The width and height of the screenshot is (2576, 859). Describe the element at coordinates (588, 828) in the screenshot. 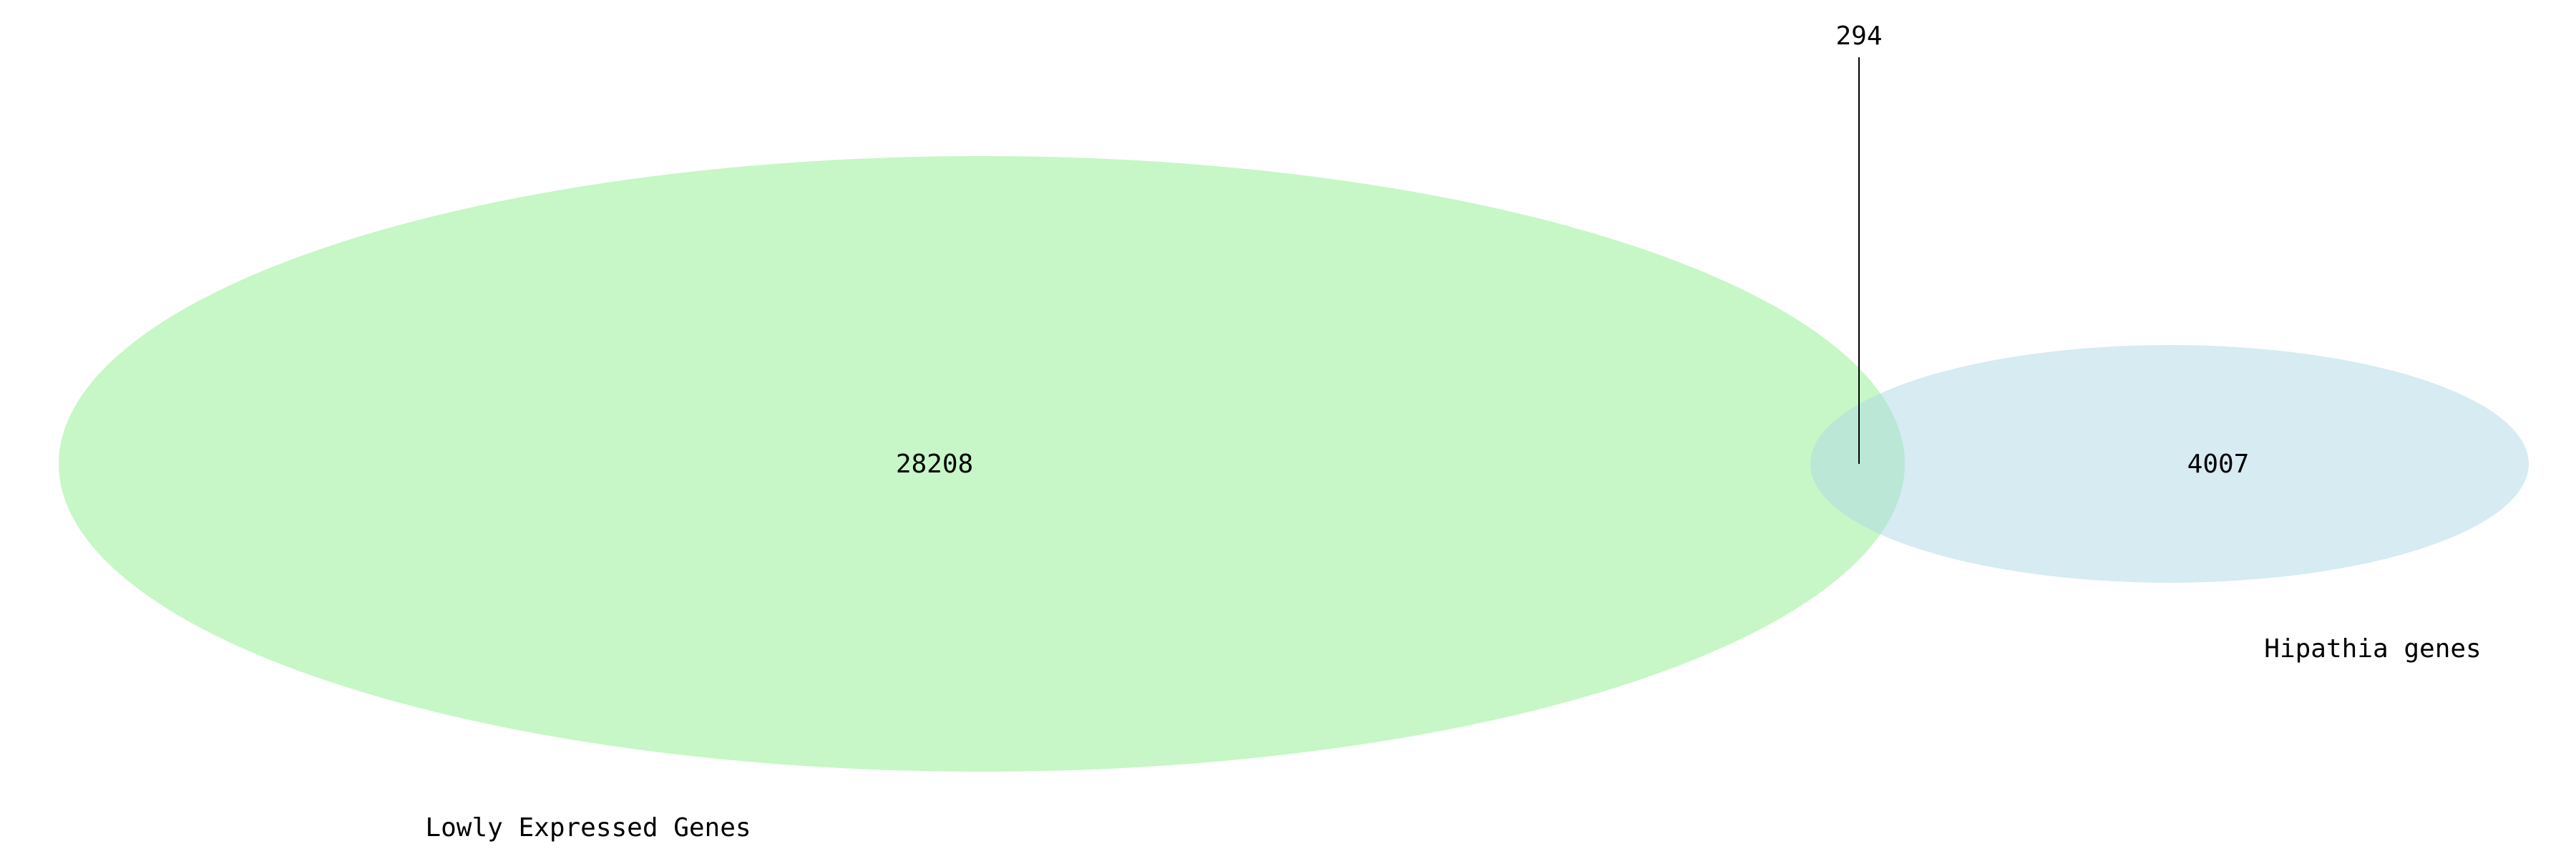

I see `set-lowly-expressed-genes-label: Lowly Expressed Genes` at that location.